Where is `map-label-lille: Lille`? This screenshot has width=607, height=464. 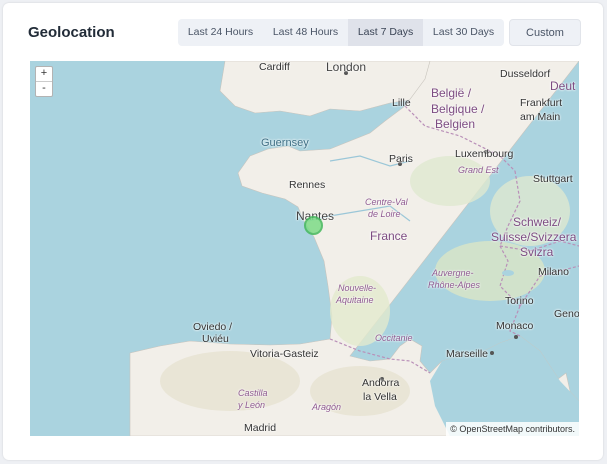
map-label-lille: Lille is located at coordinates (401, 103).